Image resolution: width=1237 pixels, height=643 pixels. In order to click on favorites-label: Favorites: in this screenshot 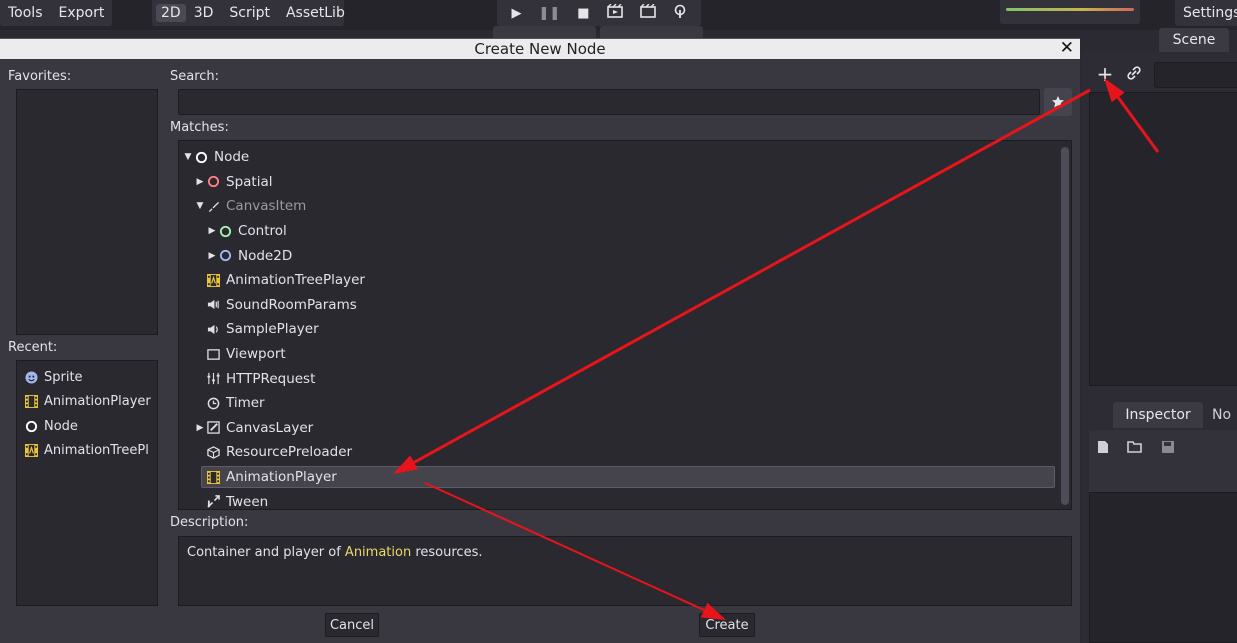, I will do `click(40, 76)`.